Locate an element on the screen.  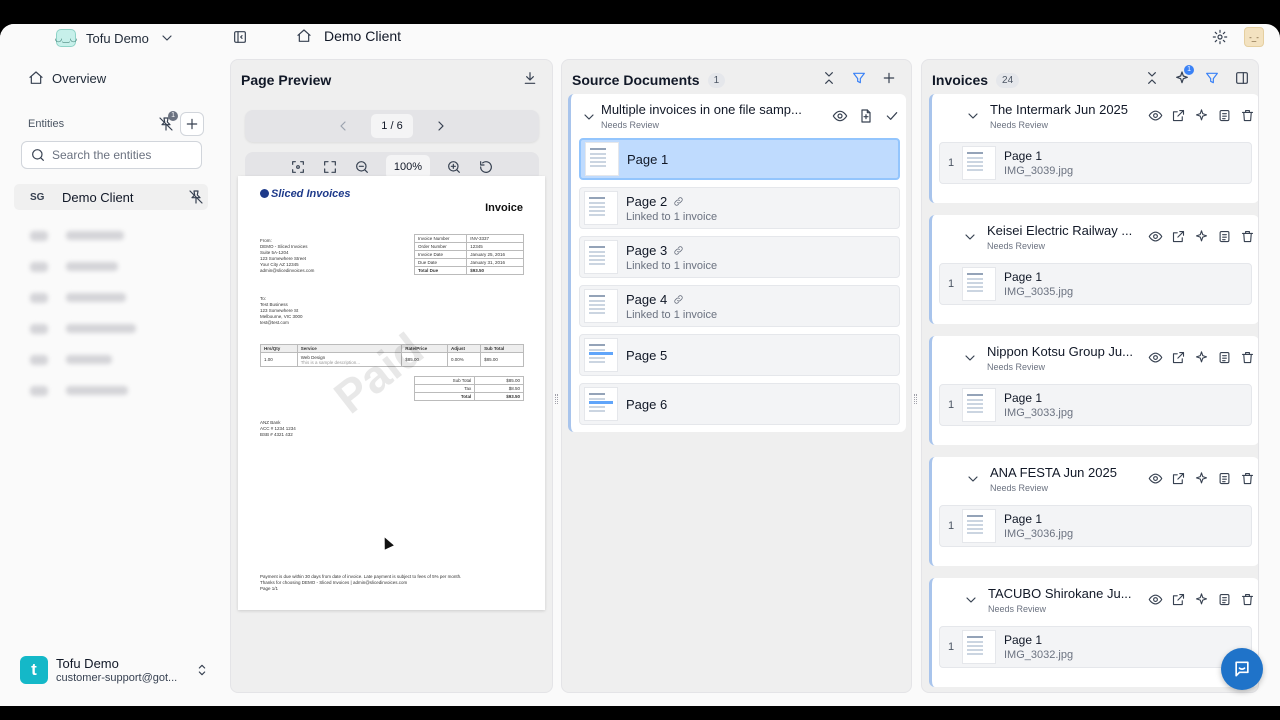
page-label: Page 2 is located at coordinates (647, 201).